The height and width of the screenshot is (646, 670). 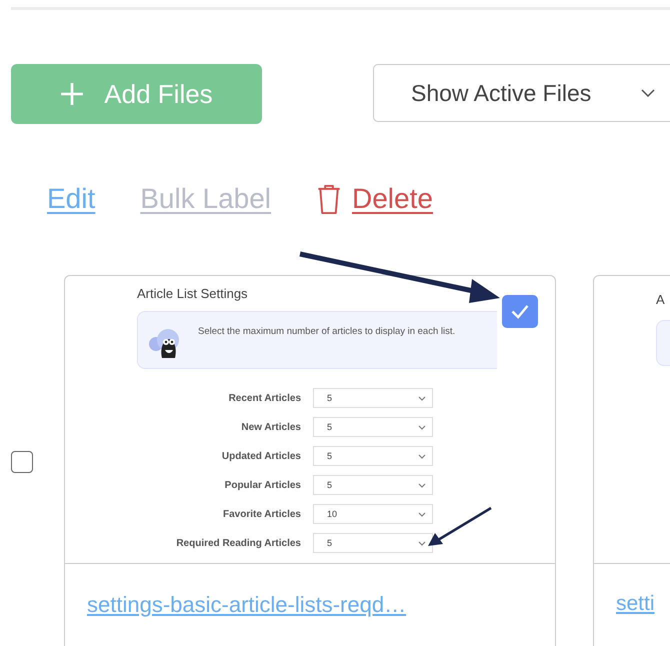 I want to click on checkbox, so click(x=520, y=311).